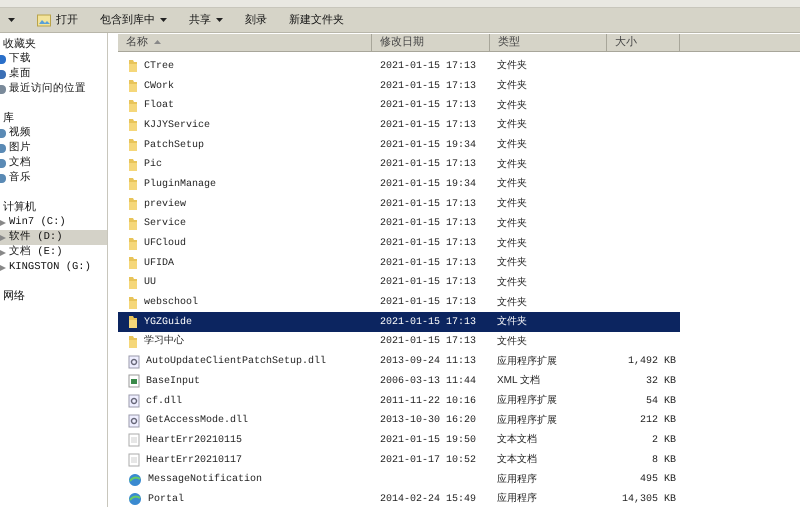 This screenshot has width=800, height=507. What do you see at coordinates (134, 460) in the screenshot?
I see `text-document-icon` at bounding box center [134, 460].